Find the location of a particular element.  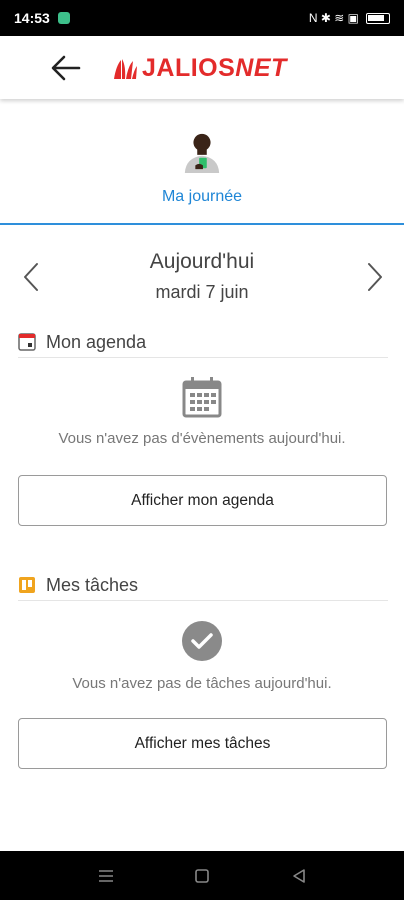

home-button is located at coordinates (202, 876).